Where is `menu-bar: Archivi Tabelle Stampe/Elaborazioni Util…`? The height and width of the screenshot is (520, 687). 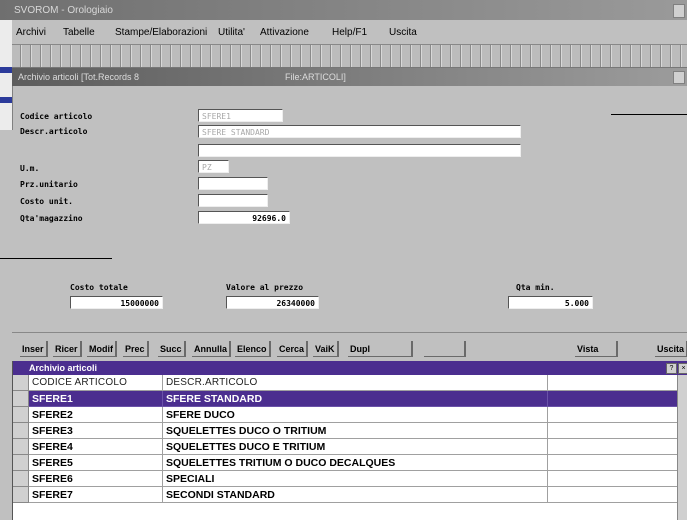
menu-bar: Archivi Tabelle Stampe/Elaborazioni Util… is located at coordinates (349, 32).